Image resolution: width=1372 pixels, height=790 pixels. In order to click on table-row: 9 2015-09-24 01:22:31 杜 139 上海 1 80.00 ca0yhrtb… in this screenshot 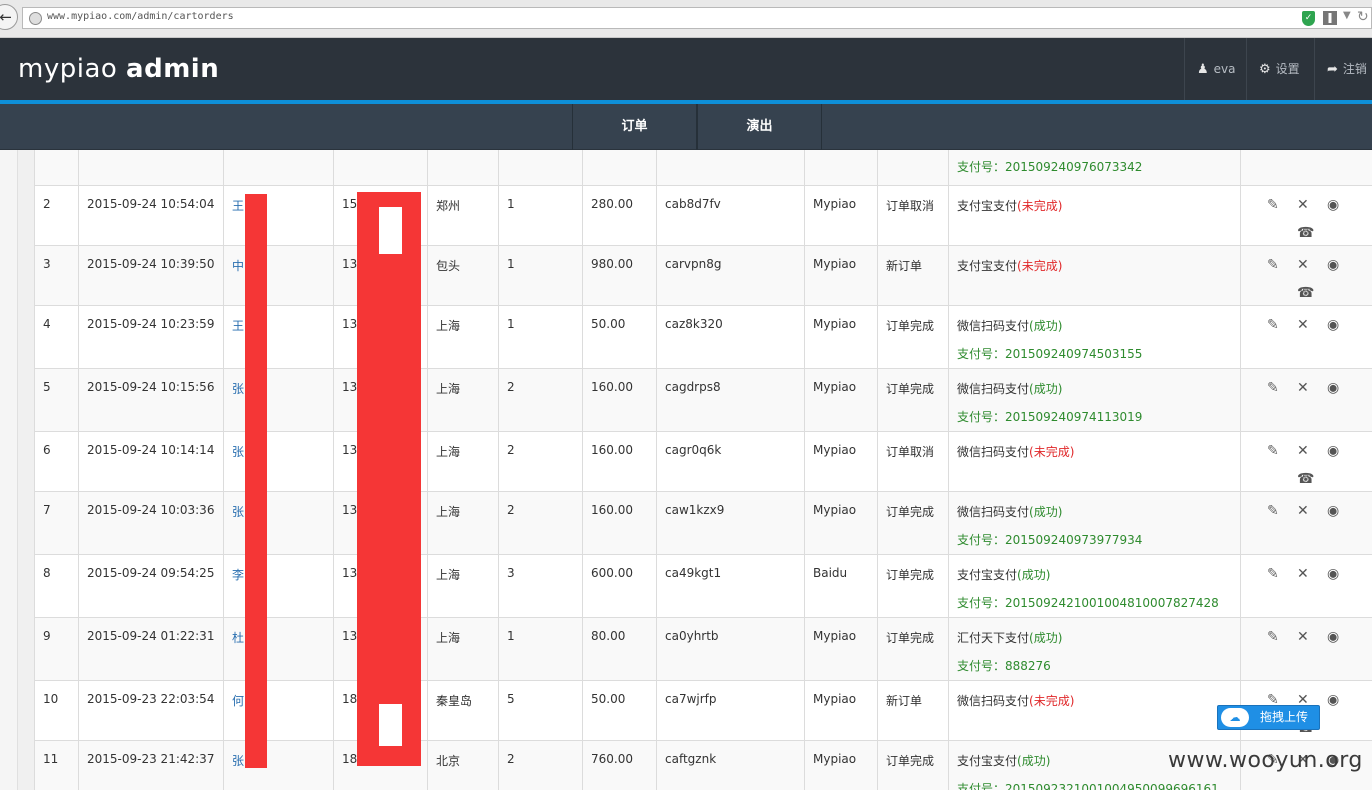, I will do `click(703, 649)`.